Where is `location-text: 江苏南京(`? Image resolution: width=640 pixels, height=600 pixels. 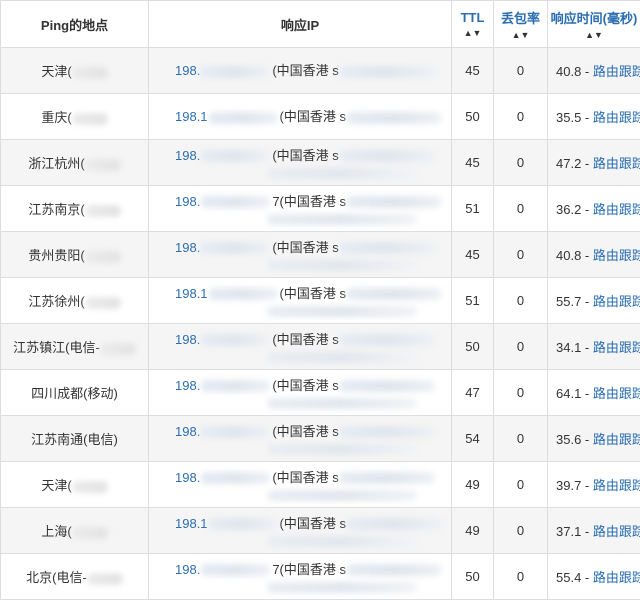 location-text: 江苏南京( is located at coordinates (56, 209).